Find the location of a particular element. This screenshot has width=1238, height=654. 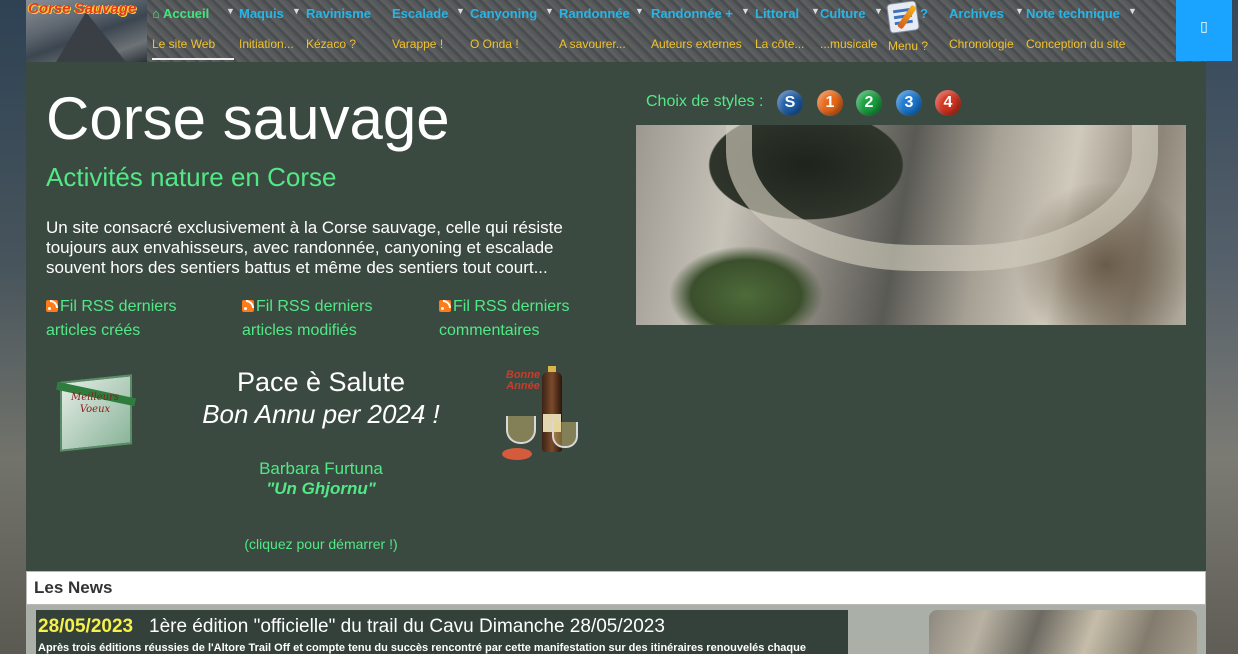

nav-subitem-culture: ...musicale is located at coordinates (848, 44).